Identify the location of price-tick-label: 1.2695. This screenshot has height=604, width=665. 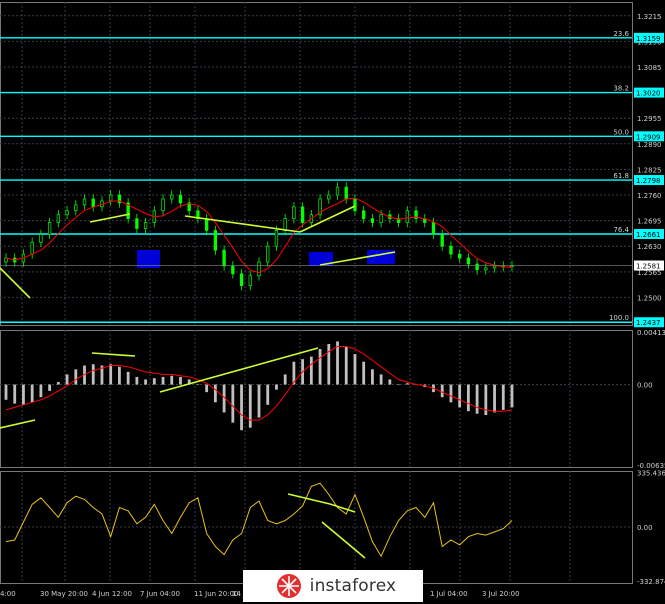
(649, 222).